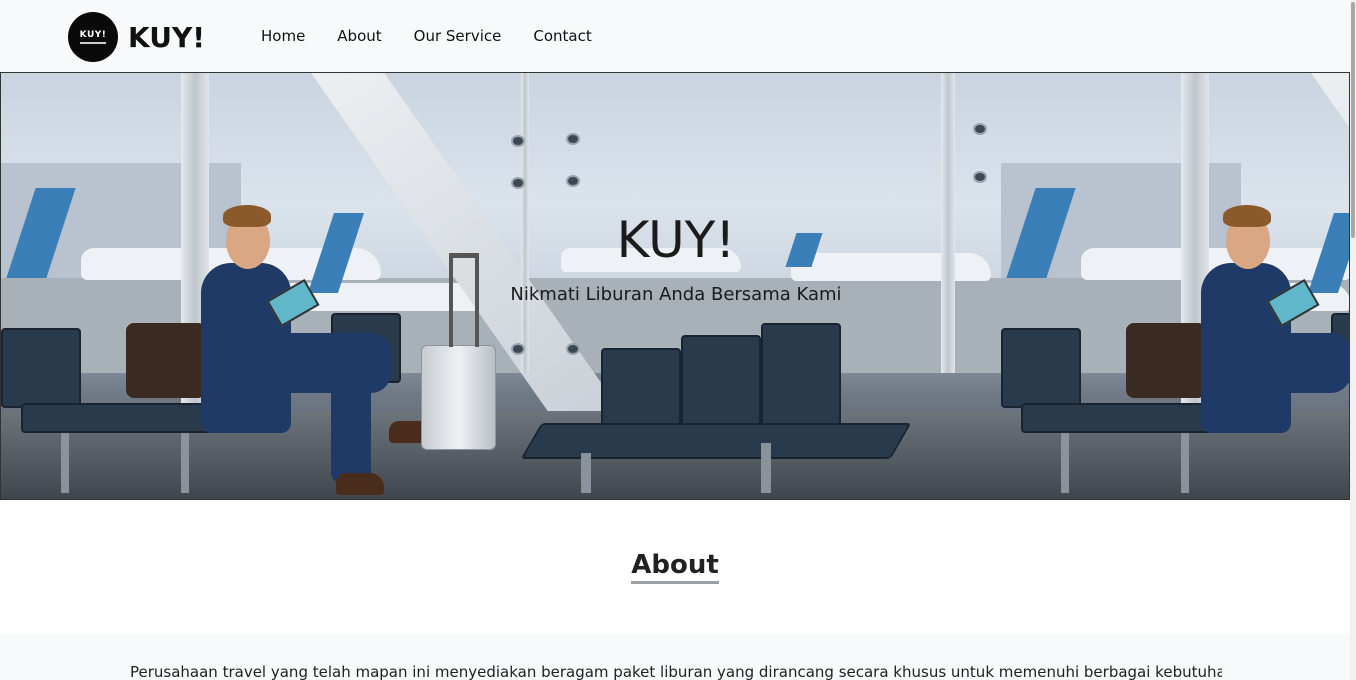 The image size is (1356, 680). I want to click on page-scrollbar, so click(1353, 340).